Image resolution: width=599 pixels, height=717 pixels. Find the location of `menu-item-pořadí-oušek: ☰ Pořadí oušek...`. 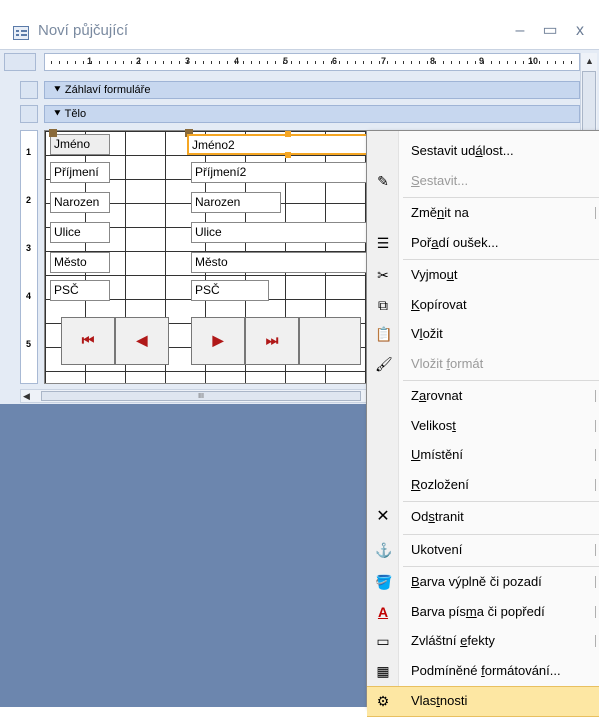

menu-item-pořadí-oušek: ☰ Pořadí oušek... is located at coordinates (483, 243).